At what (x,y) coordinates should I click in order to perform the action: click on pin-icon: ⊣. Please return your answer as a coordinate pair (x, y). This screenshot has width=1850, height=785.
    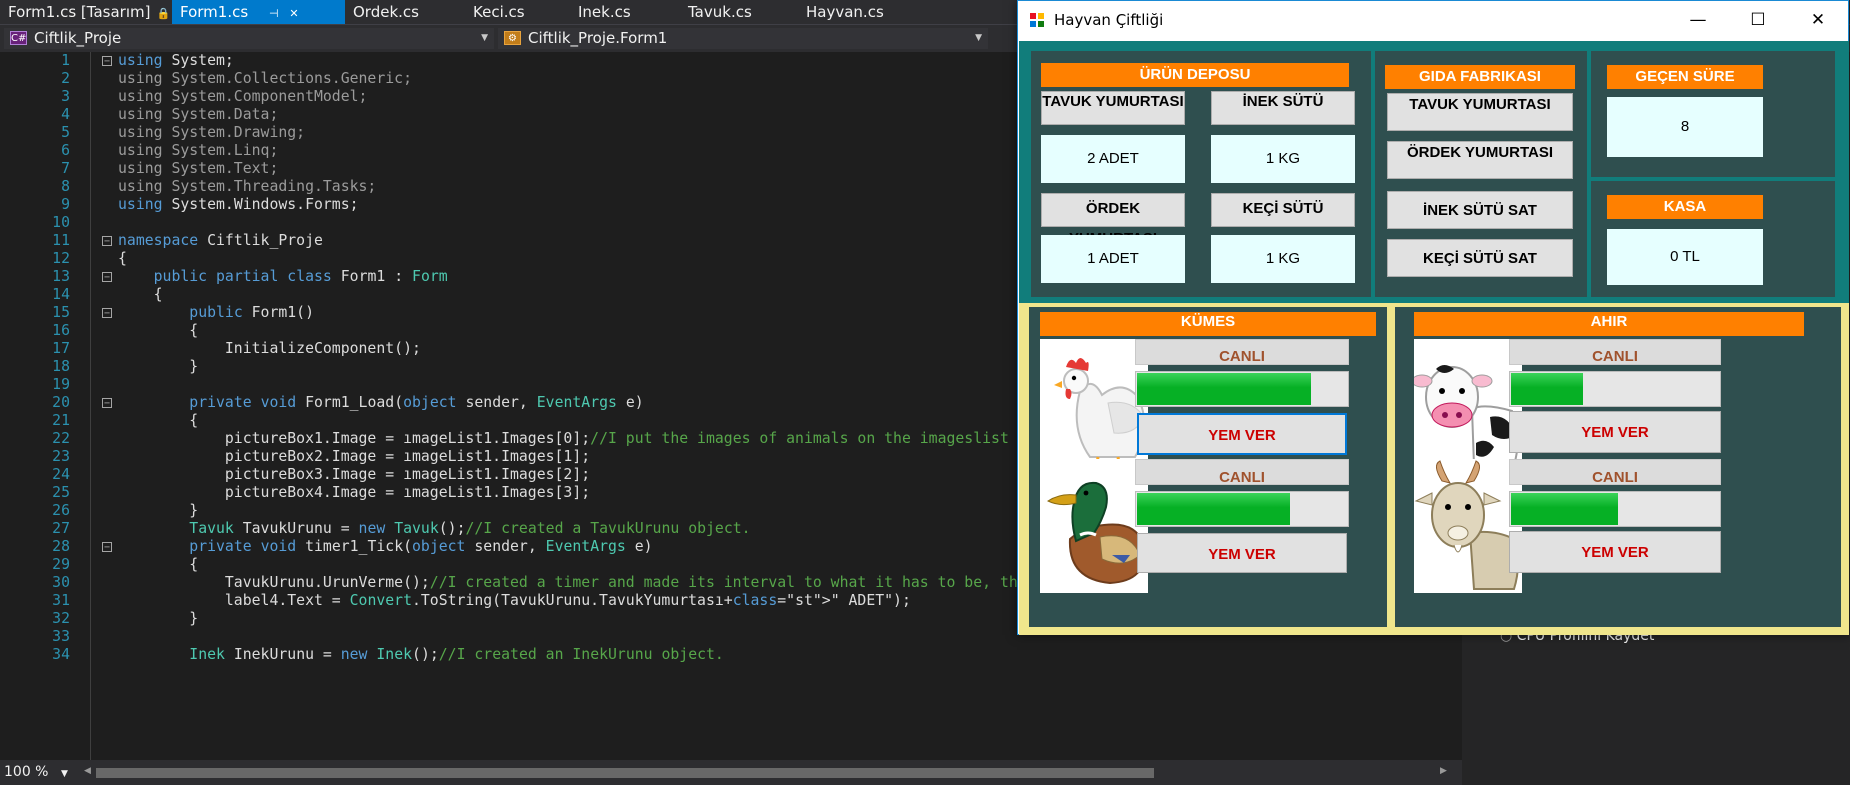
    Looking at the image, I should click on (274, 13).